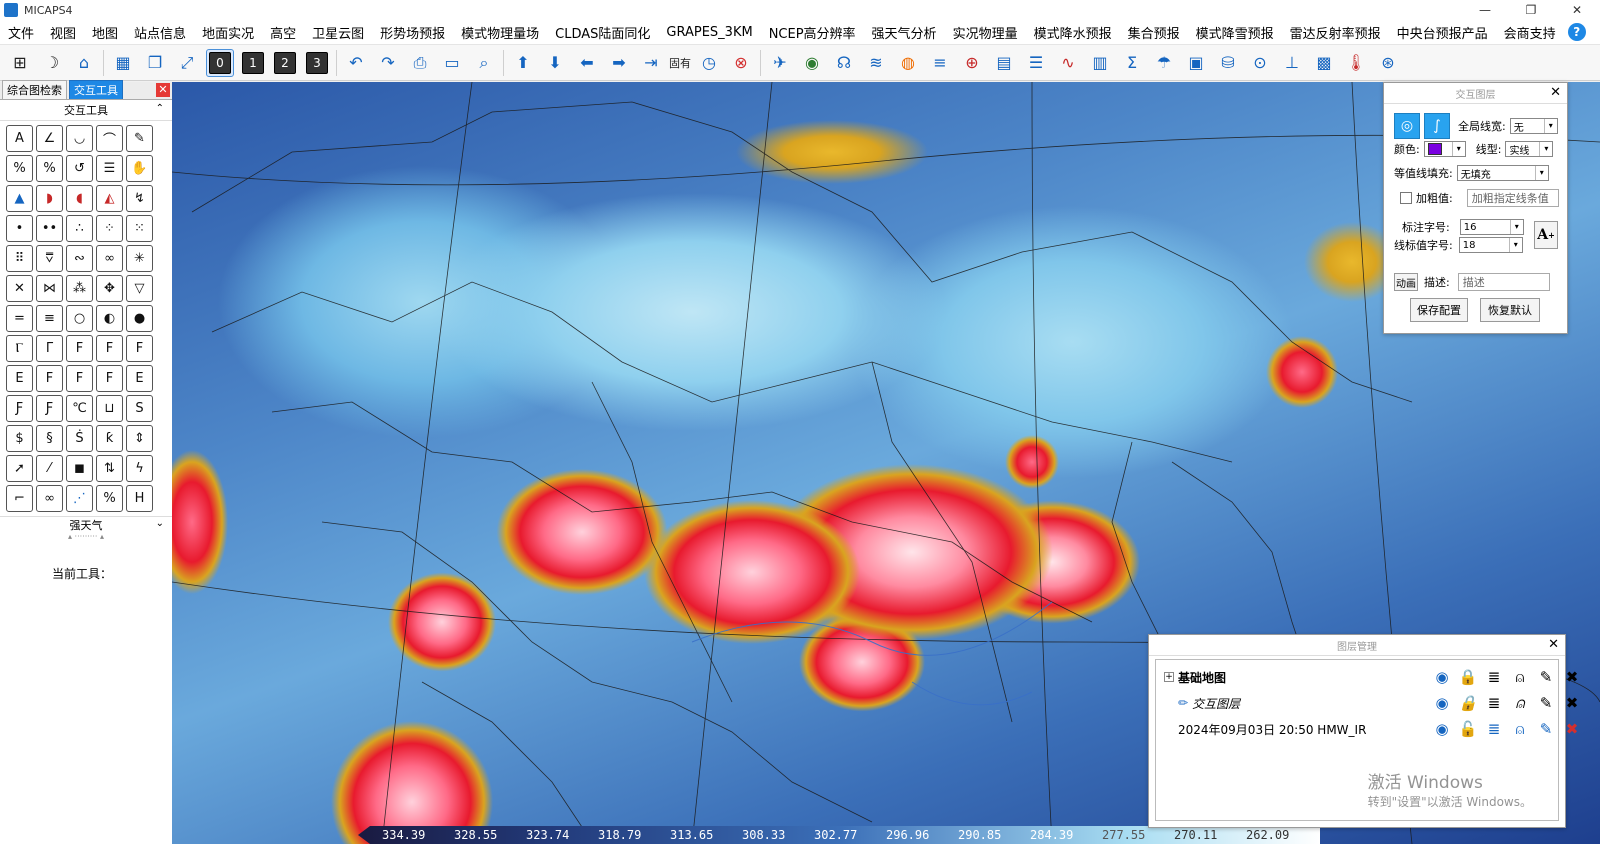 Image resolution: width=1600 pixels, height=844 pixels. Describe the element at coordinates (709, 63) in the screenshot. I see `clock-icon: ◷` at that location.